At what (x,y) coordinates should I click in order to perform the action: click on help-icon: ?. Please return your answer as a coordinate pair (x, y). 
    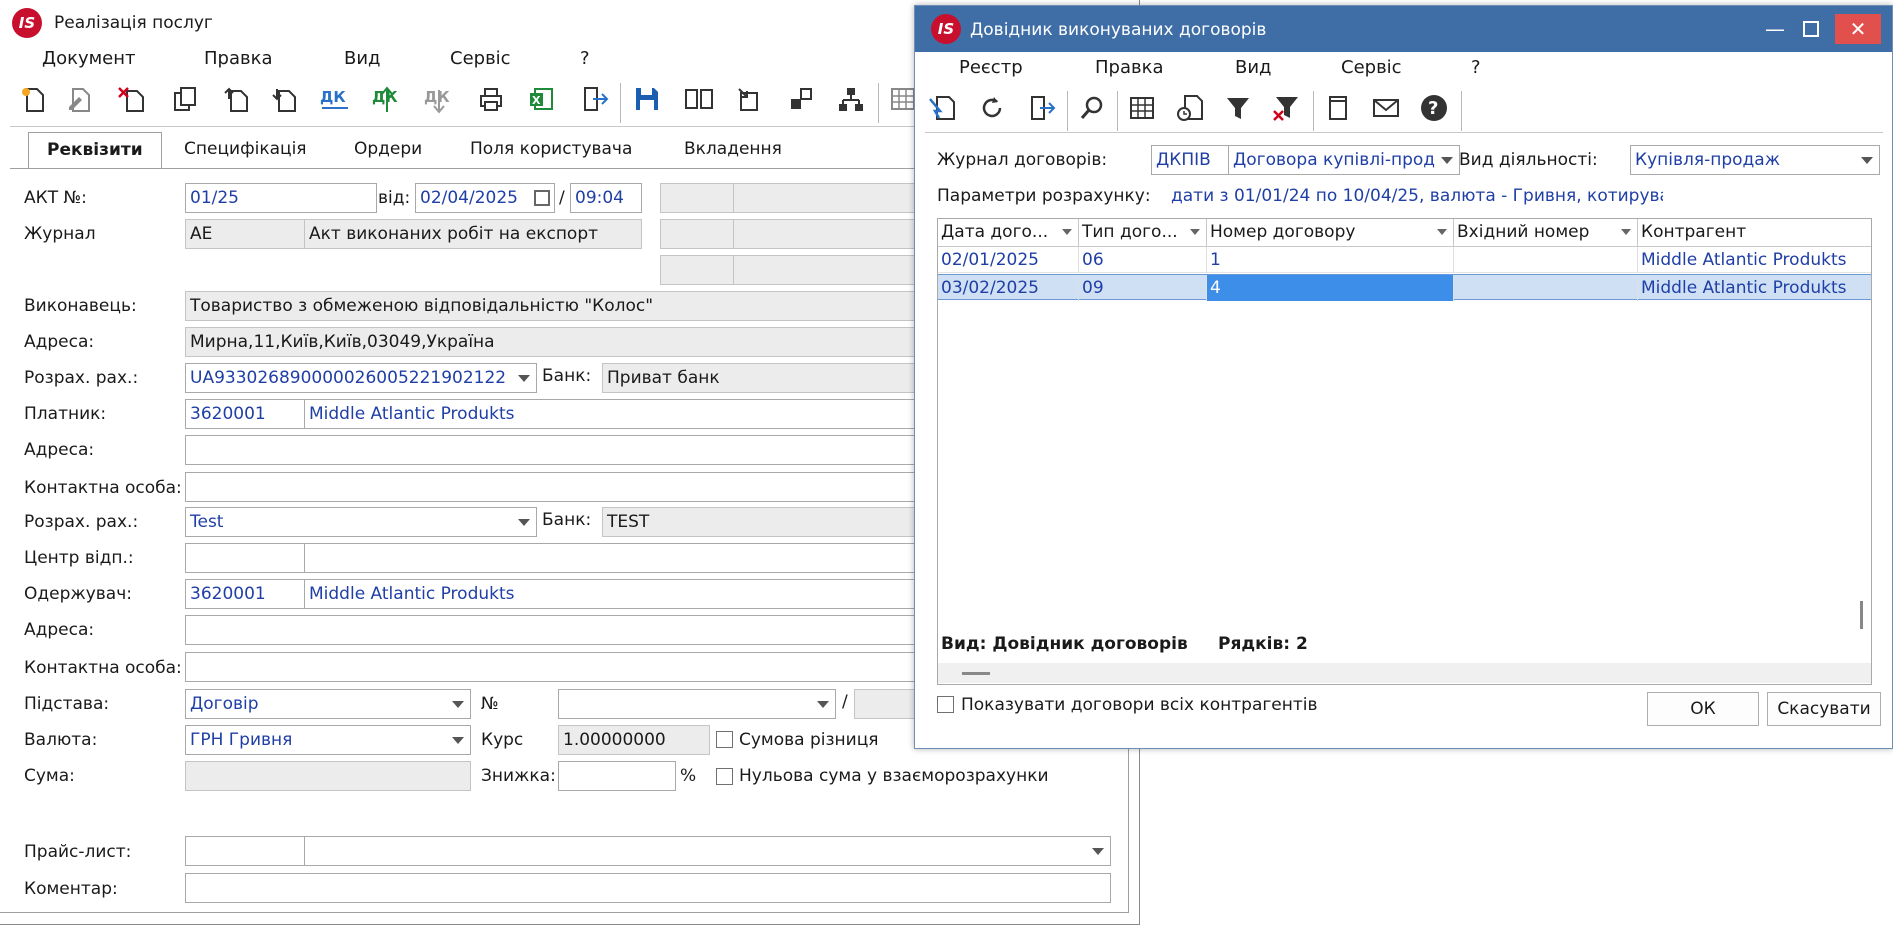
    Looking at the image, I should click on (1434, 108).